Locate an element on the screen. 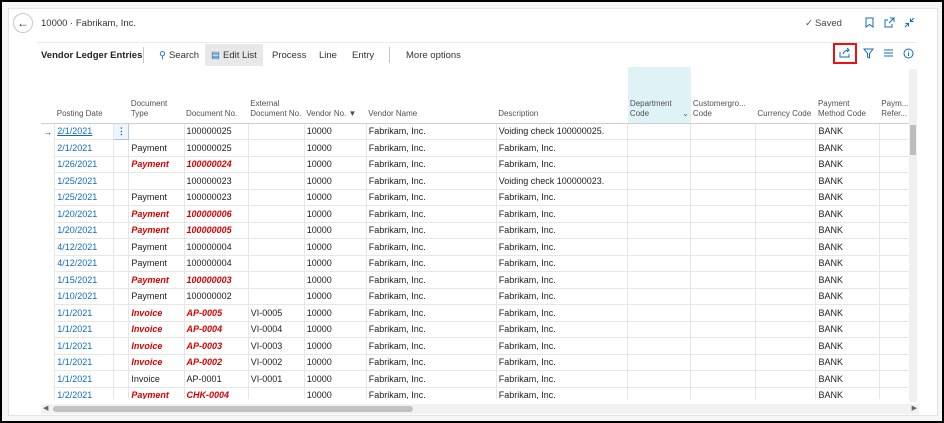 This screenshot has width=944, height=423. info-icon is located at coordinates (908, 55).